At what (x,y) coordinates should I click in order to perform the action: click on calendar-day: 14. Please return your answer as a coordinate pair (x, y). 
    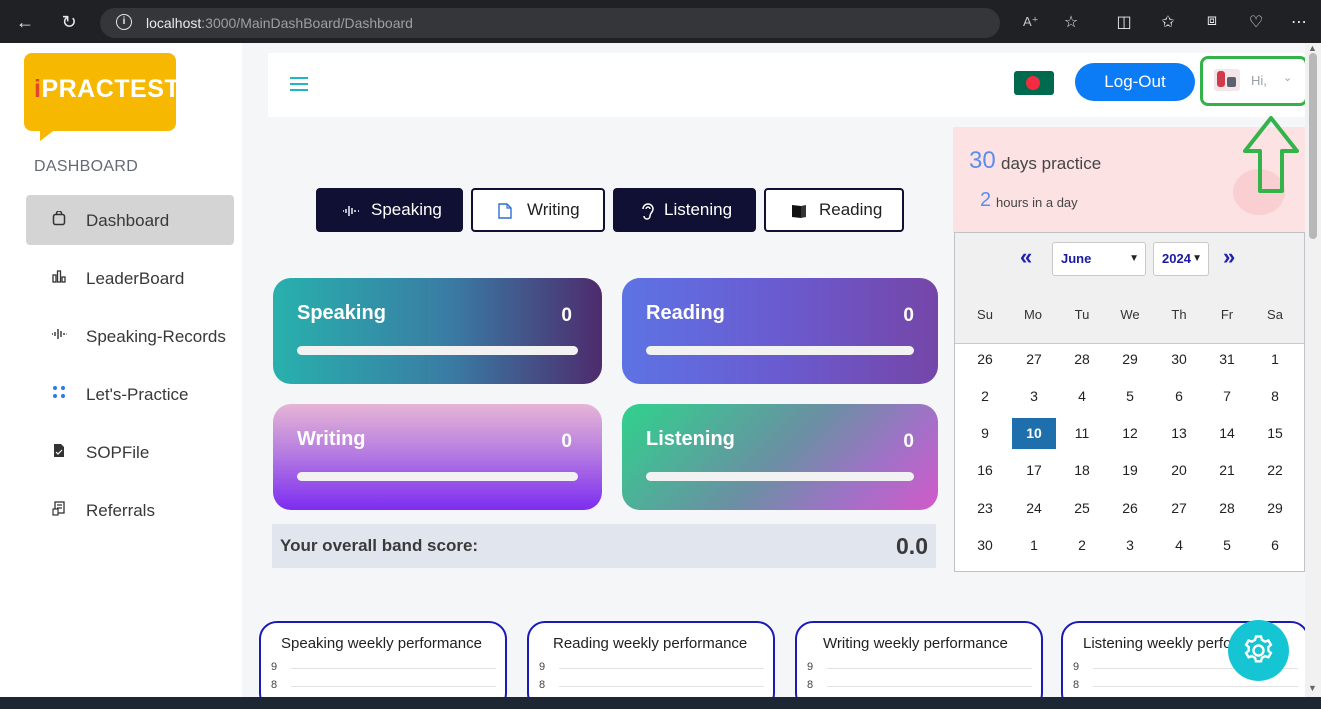
    Looking at the image, I should click on (1227, 433).